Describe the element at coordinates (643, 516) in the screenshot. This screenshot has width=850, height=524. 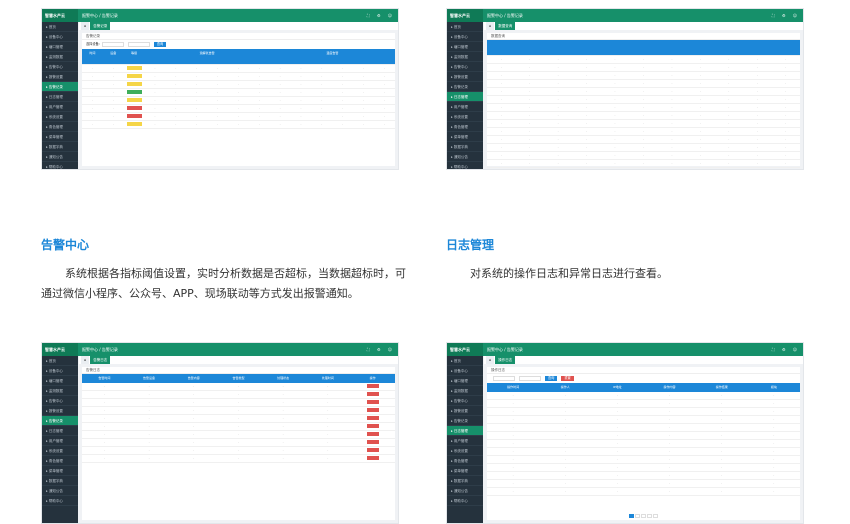
I see `pagination` at that location.